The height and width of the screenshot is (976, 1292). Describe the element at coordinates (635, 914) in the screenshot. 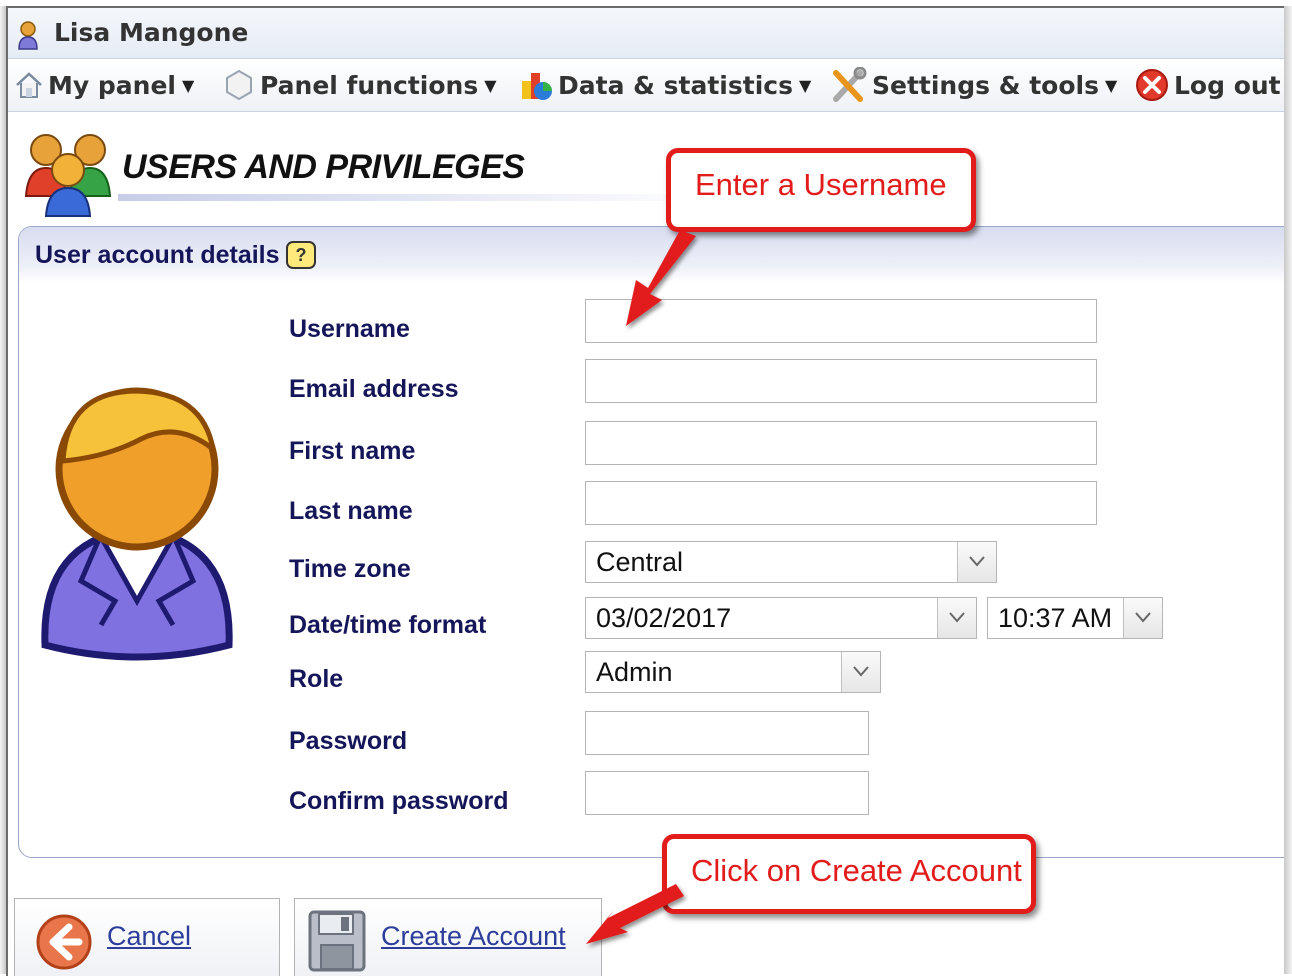

I see `arrow-to-create-account` at that location.